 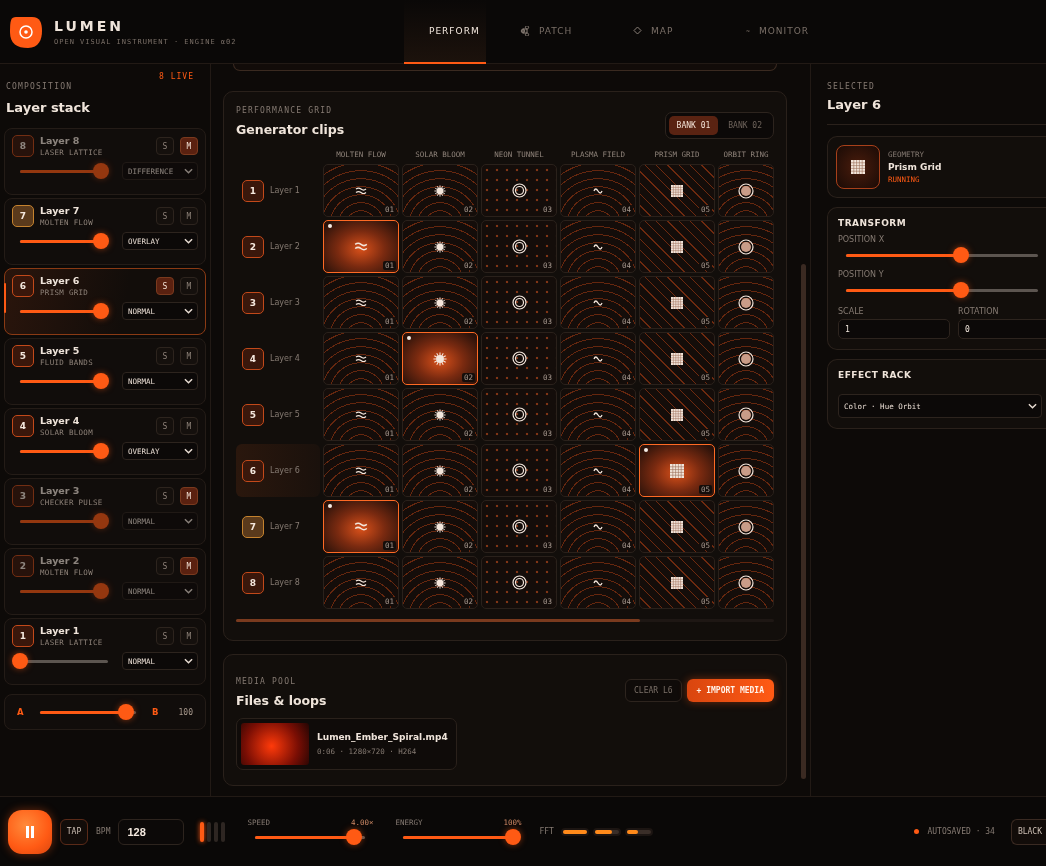 What do you see at coordinates (30, 831) in the screenshot?
I see `pause-button` at bounding box center [30, 831].